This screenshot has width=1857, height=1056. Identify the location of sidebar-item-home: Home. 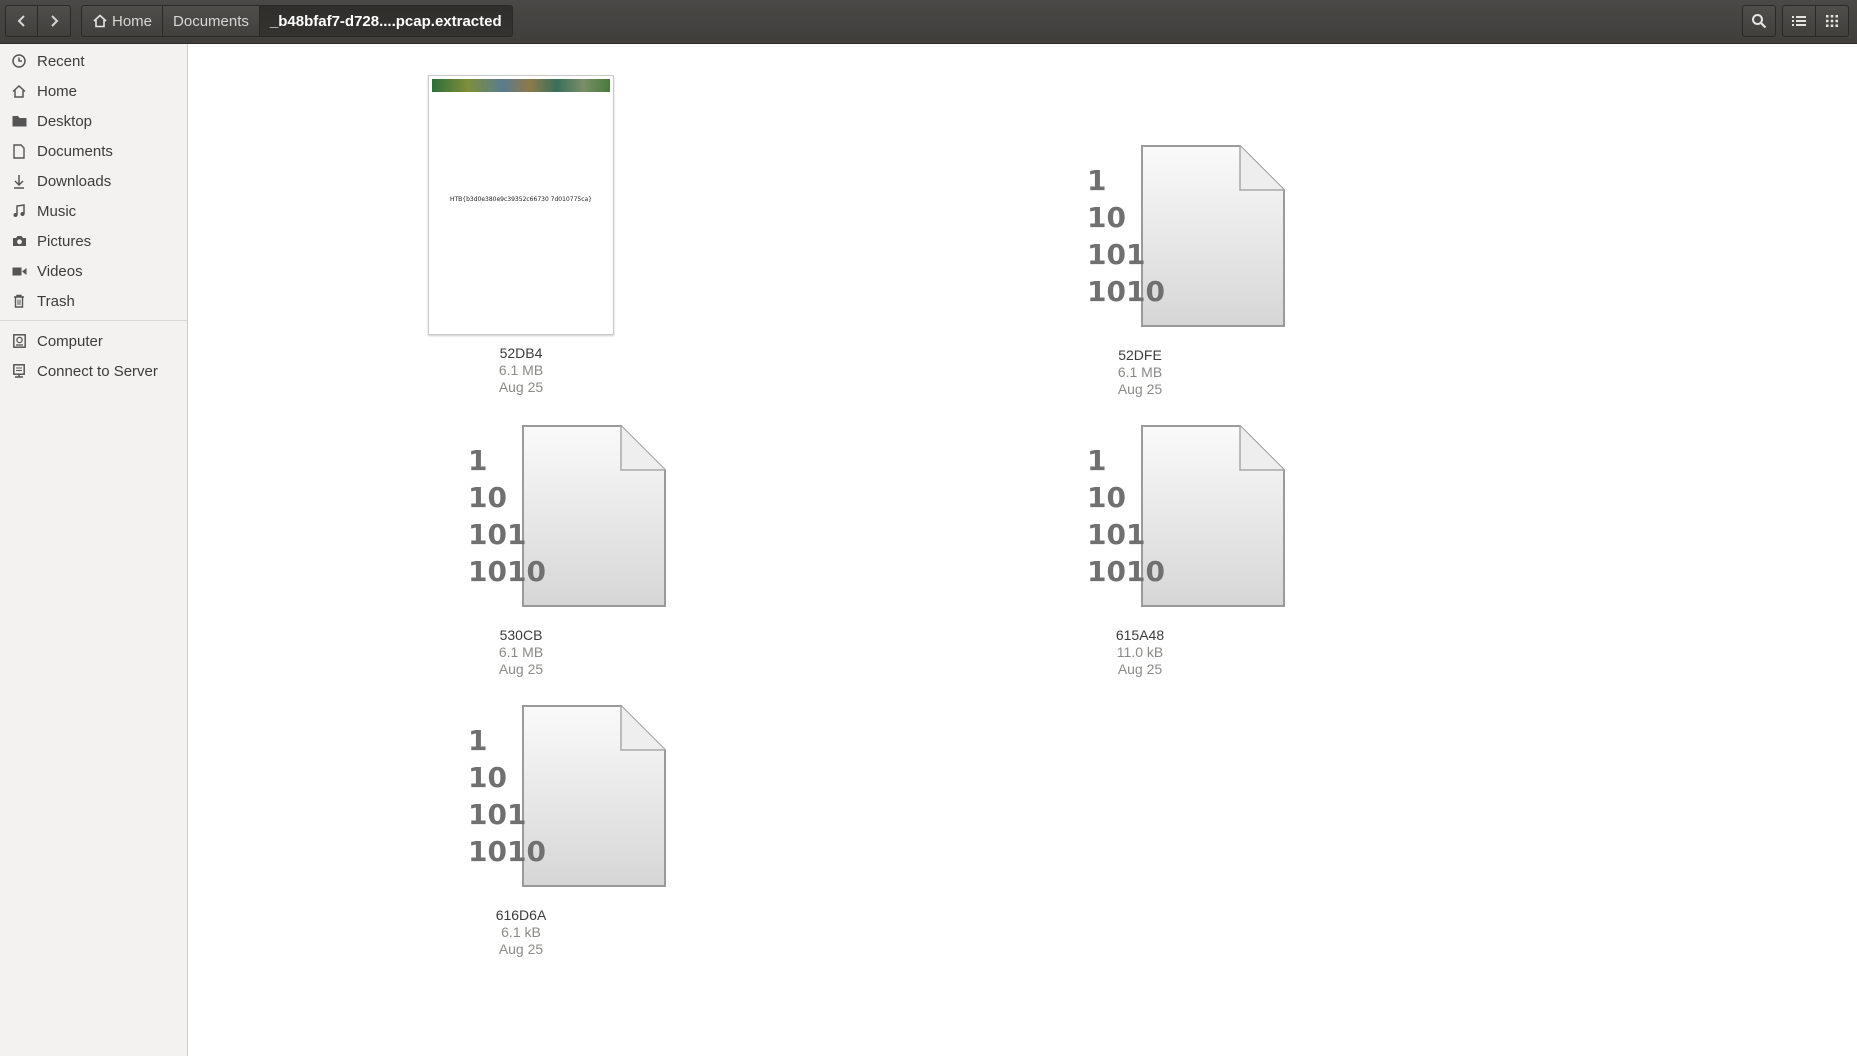
(93, 91).